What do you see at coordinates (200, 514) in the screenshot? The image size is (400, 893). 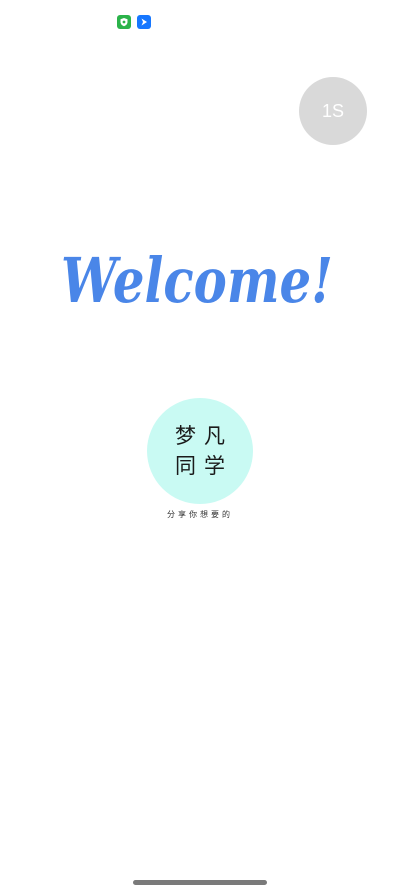 I see `app-tagline: 分享你想要的` at bounding box center [200, 514].